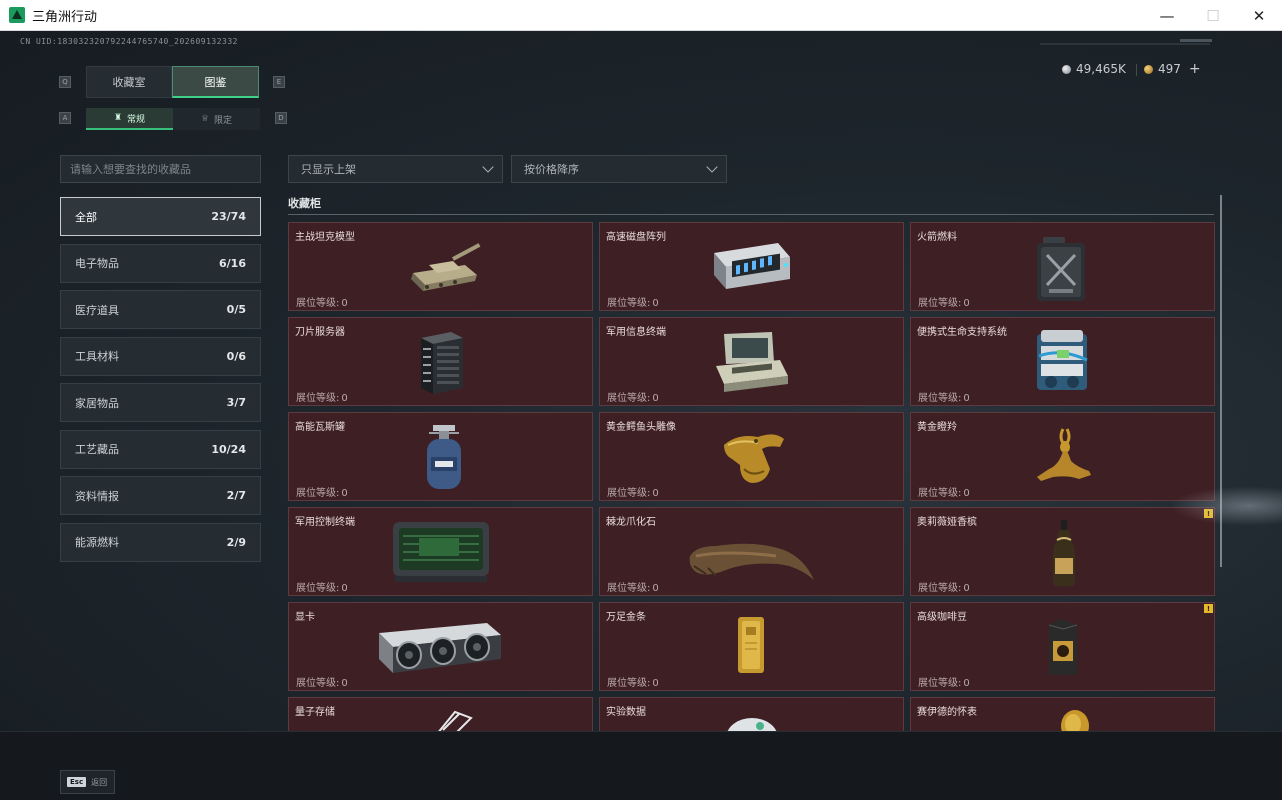  I want to click on collection-item-card: 便携式生命支持系统 展位等级: 0, so click(1062, 361).